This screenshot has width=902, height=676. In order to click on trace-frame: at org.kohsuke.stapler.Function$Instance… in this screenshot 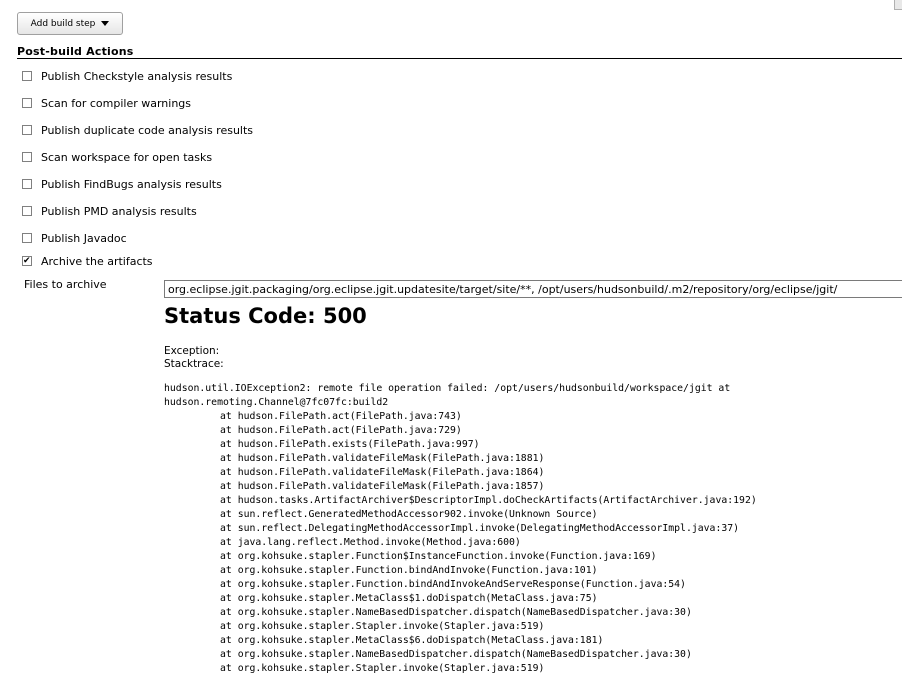, I will do `click(438, 556)`.